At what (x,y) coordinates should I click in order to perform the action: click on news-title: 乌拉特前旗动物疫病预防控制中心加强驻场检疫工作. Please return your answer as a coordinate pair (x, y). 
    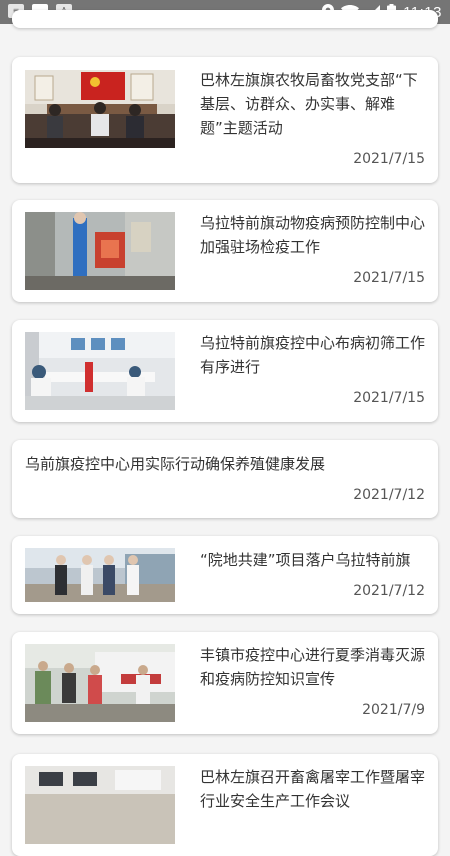
    Looking at the image, I should click on (313, 235).